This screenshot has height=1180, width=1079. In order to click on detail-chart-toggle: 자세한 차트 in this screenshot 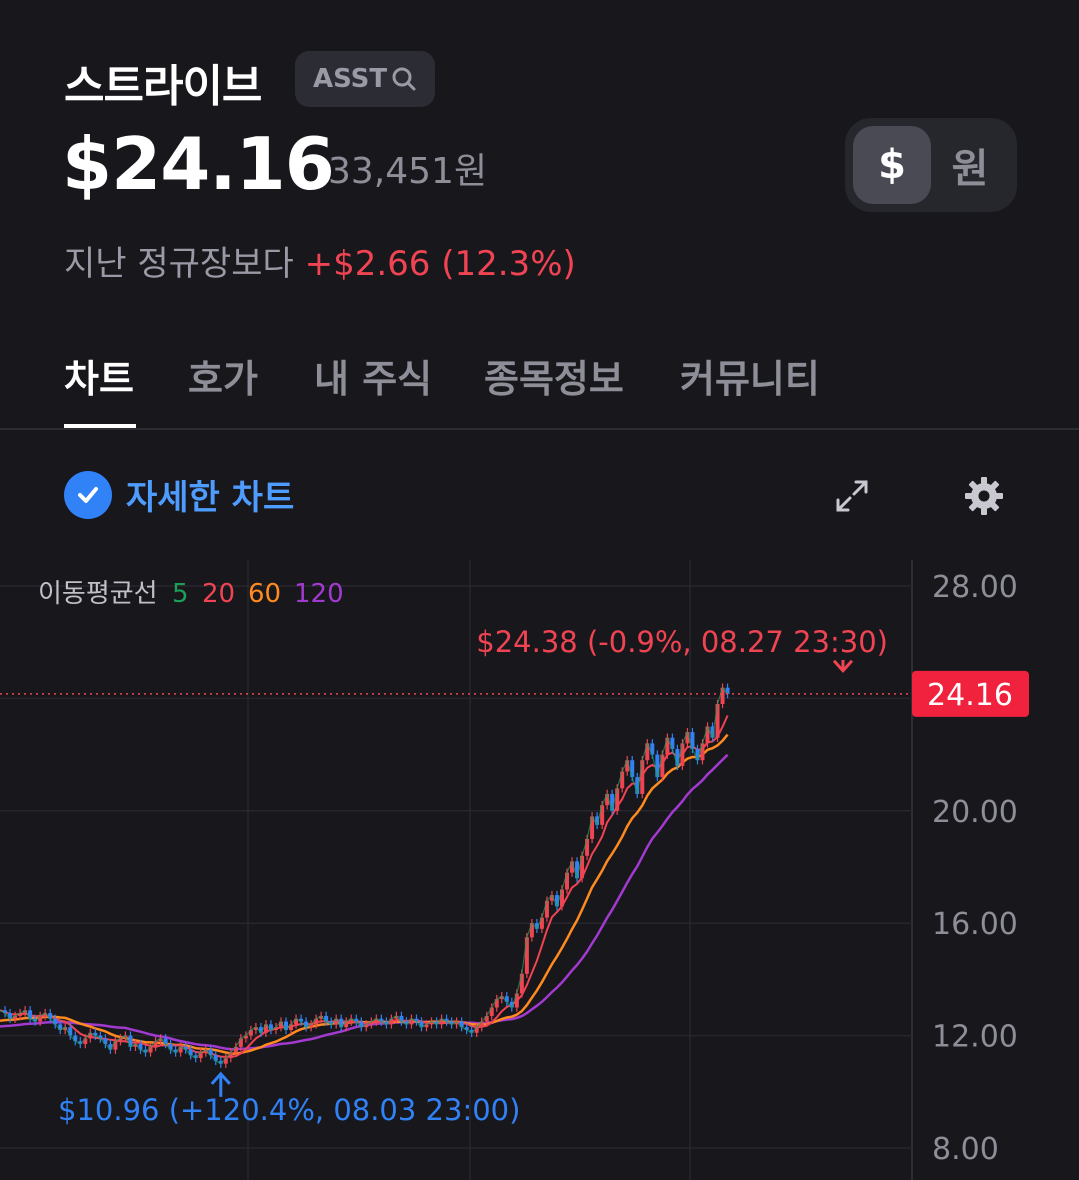, I will do `click(179, 494)`.